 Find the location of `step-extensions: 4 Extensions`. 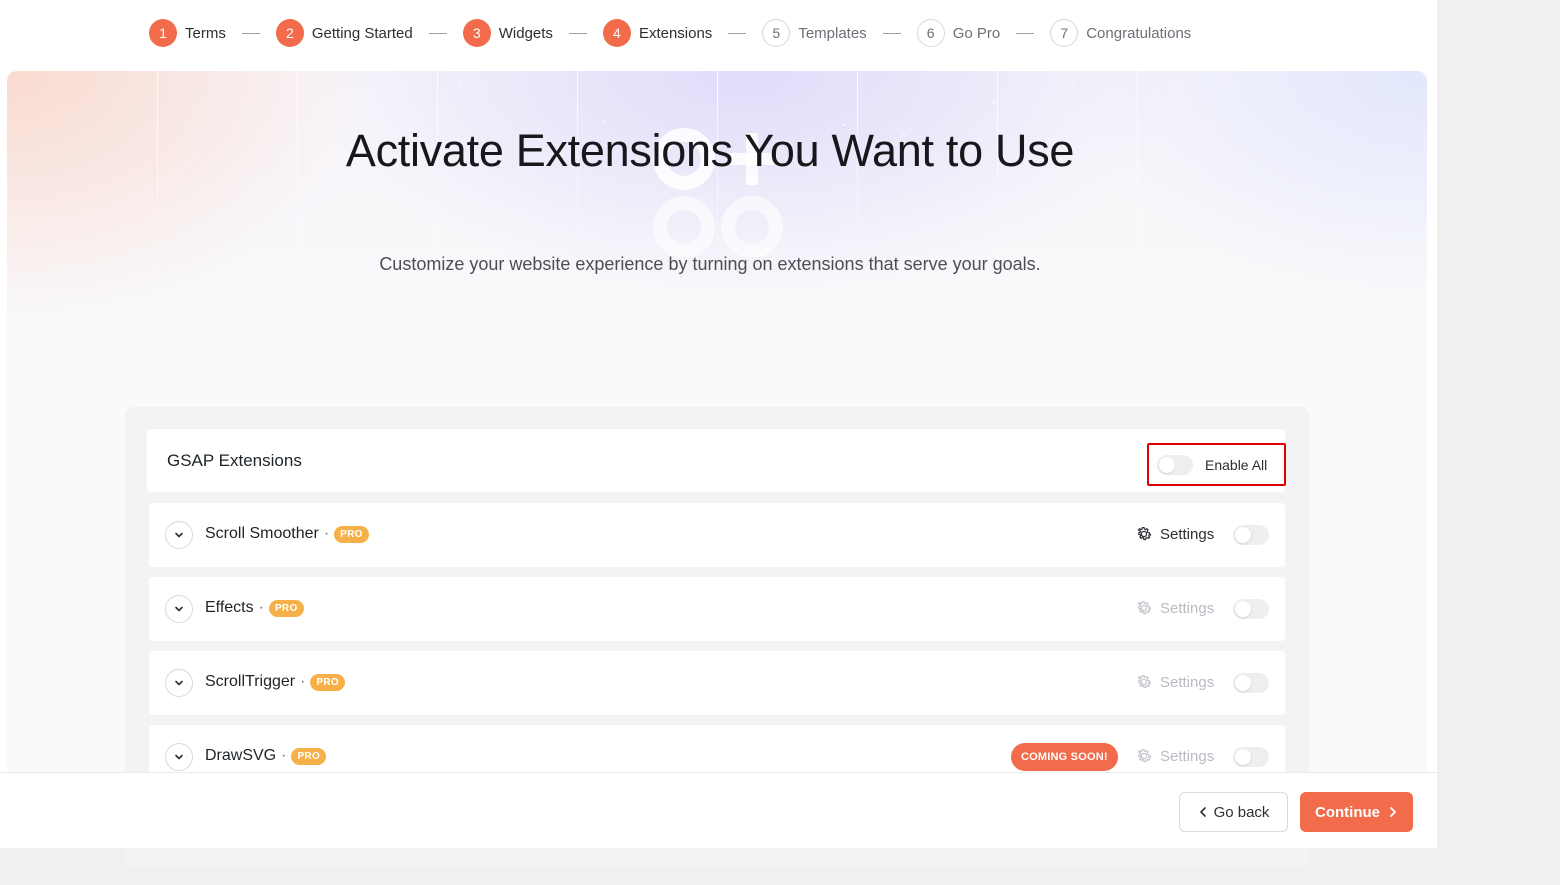

step-extensions: 4 Extensions is located at coordinates (657, 33).